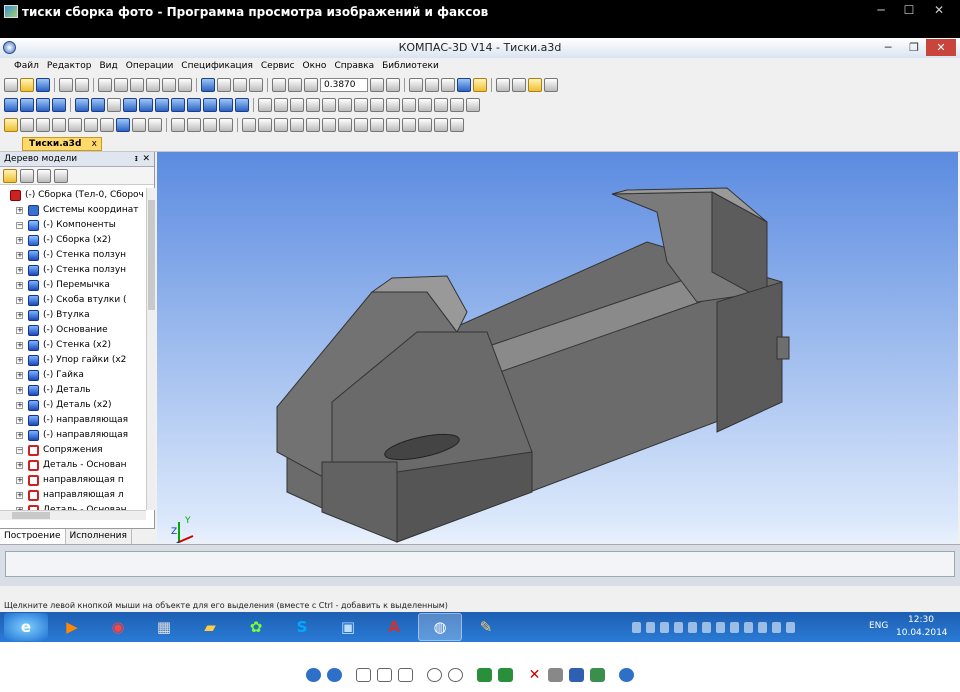 The image size is (960, 692). What do you see at coordinates (409, 125) in the screenshot?
I see `contour-icon` at bounding box center [409, 125].